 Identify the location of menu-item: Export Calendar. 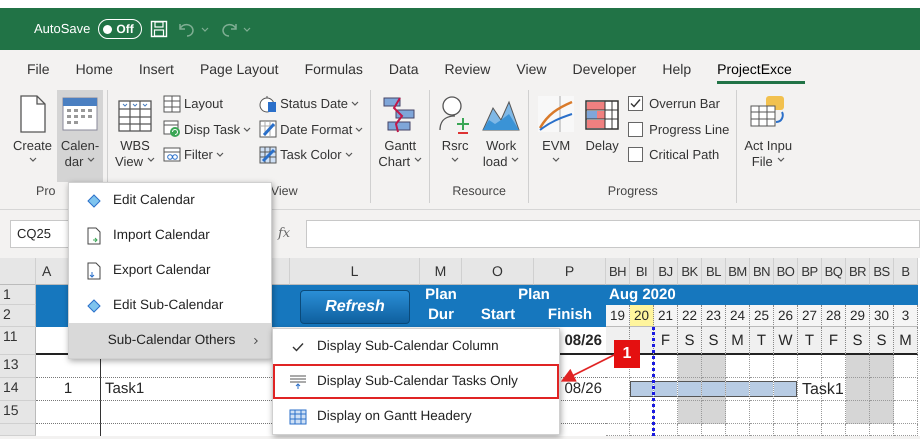
(170, 270).